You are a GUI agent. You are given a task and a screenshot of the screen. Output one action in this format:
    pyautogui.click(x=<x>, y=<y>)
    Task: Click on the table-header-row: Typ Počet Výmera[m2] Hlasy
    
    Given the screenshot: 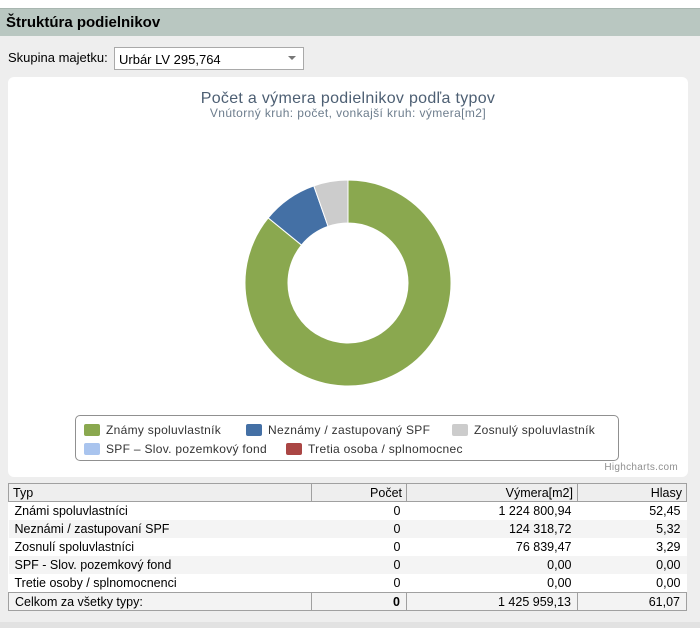 What is the action you would take?
    pyautogui.click(x=347, y=492)
    